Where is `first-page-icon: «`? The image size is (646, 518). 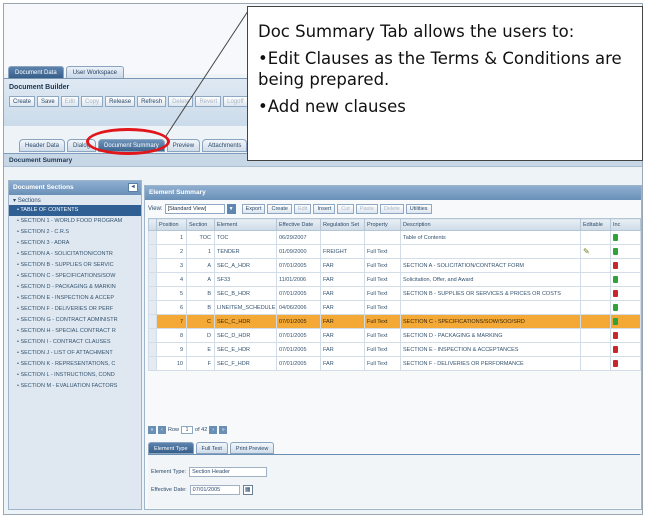
first-page-icon: « is located at coordinates (152, 430).